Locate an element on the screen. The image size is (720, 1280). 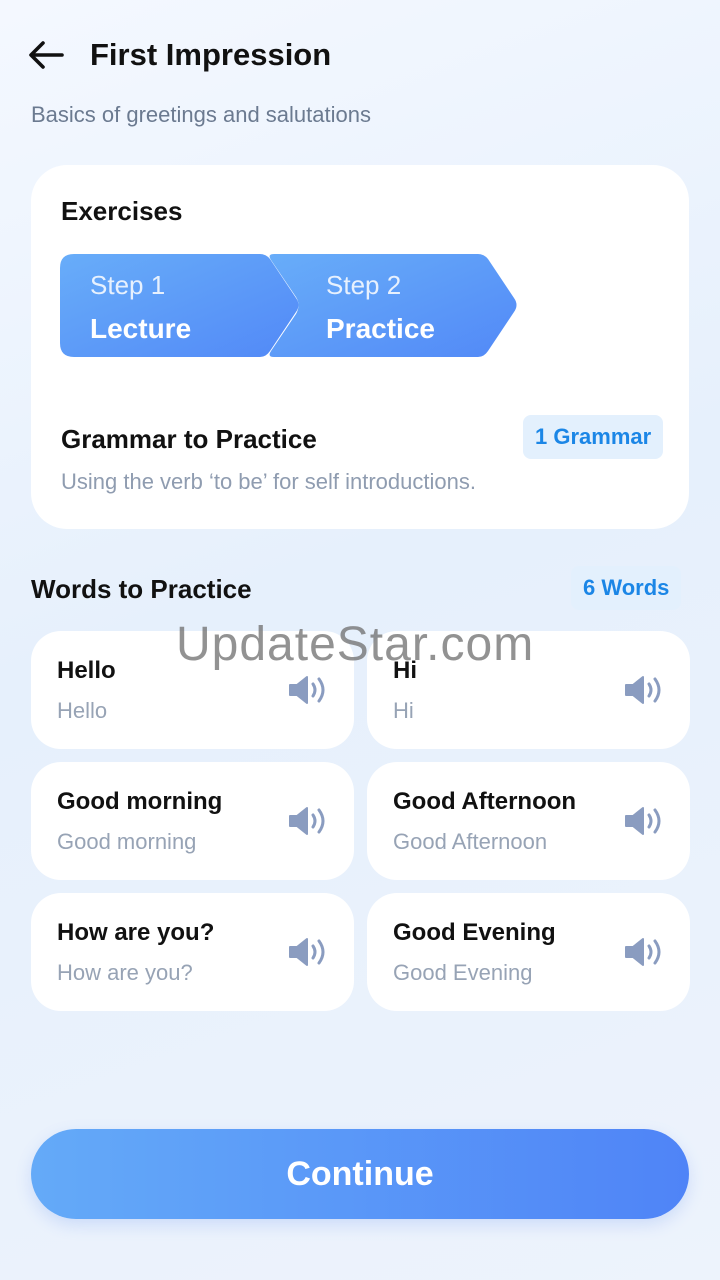
word-translation: Good Afternoon is located at coordinates (470, 841).